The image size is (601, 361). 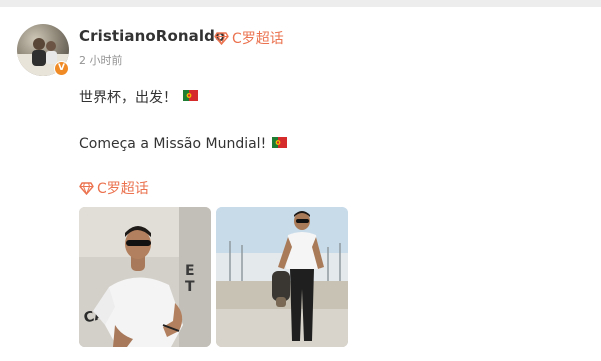 What do you see at coordinates (300, 357) in the screenshot?
I see `post-action-bar-edge` at bounding box center [300, 357].